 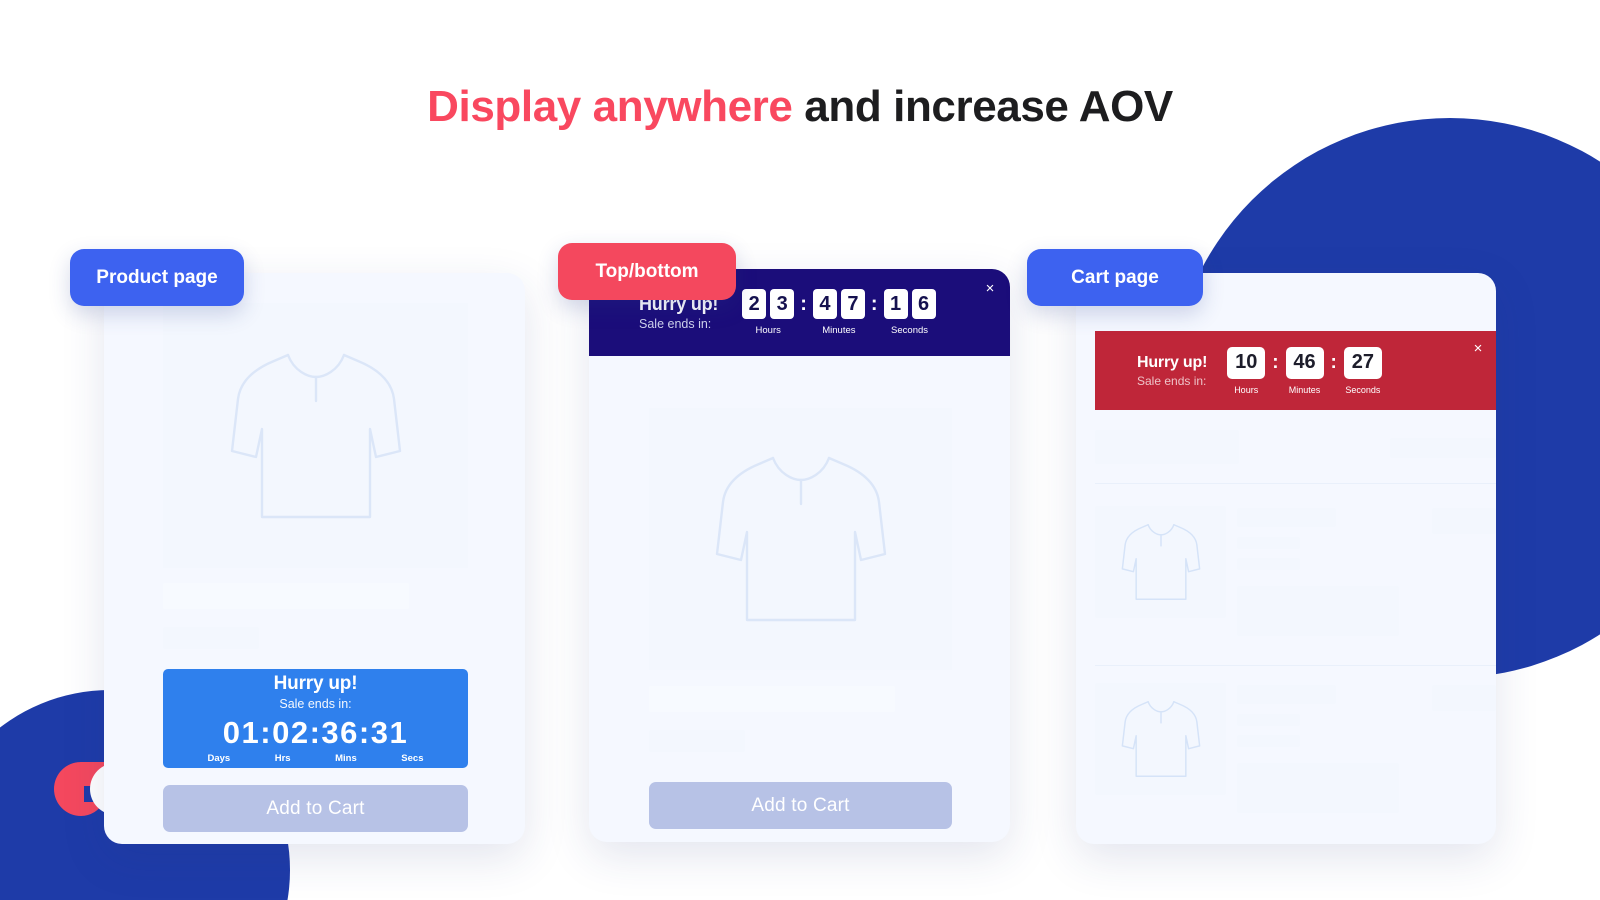 What do you see at coordinates (852, 304) in the screenshot?
I see `digit-tile: 7` at bounding box center [852, 304].